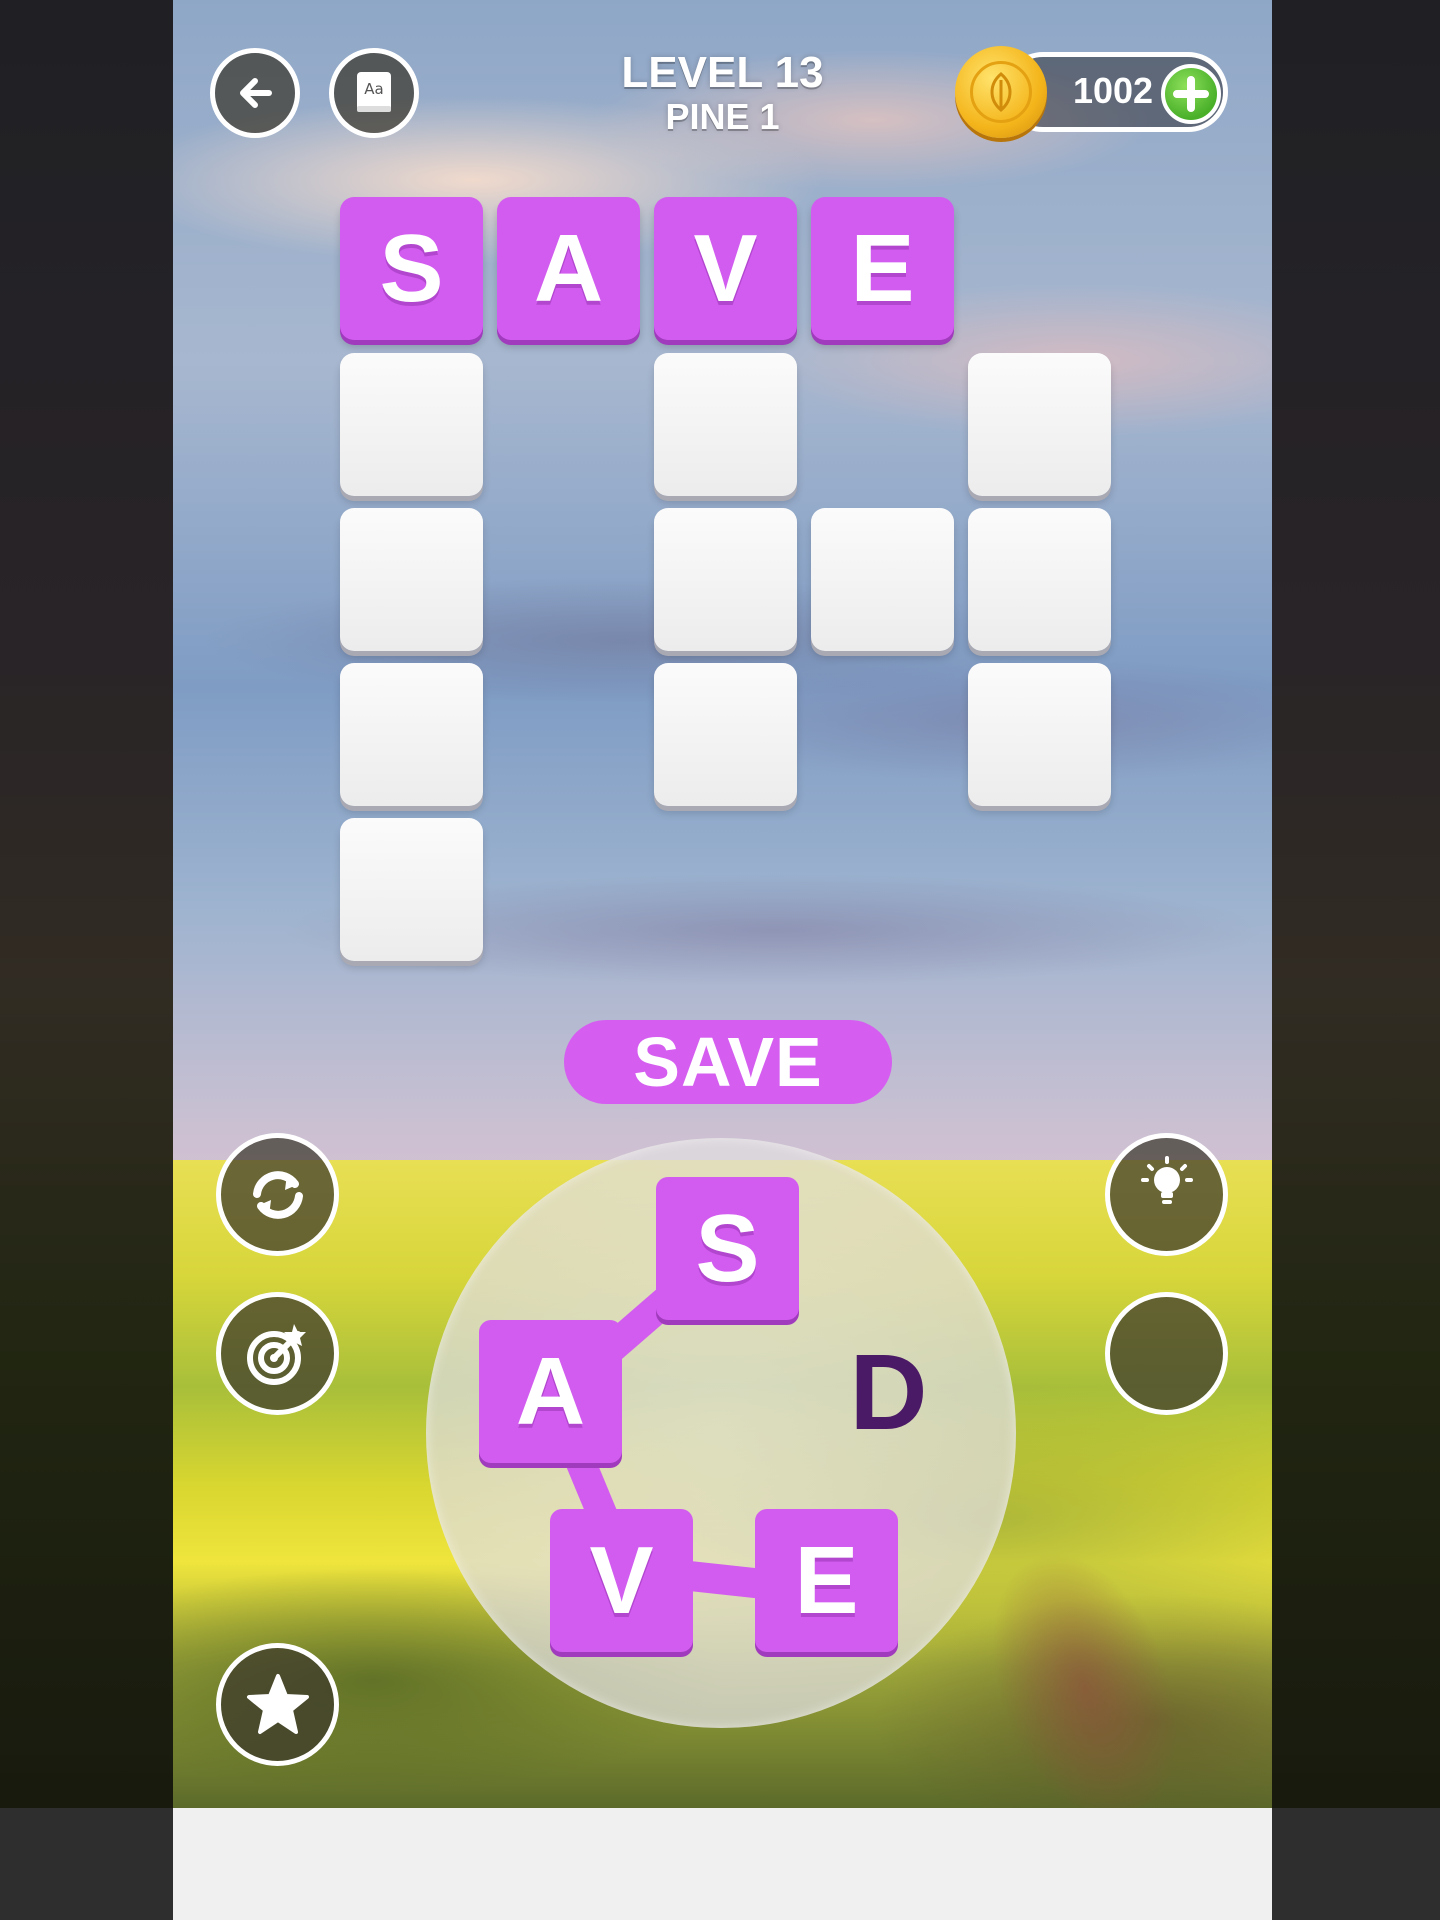 This screenshot has width=1440, height=1920. What do you see at coordinates (882, 268) in the screenshot?
I see `grid-tile-solved: E` at bounding box center [882, 268].